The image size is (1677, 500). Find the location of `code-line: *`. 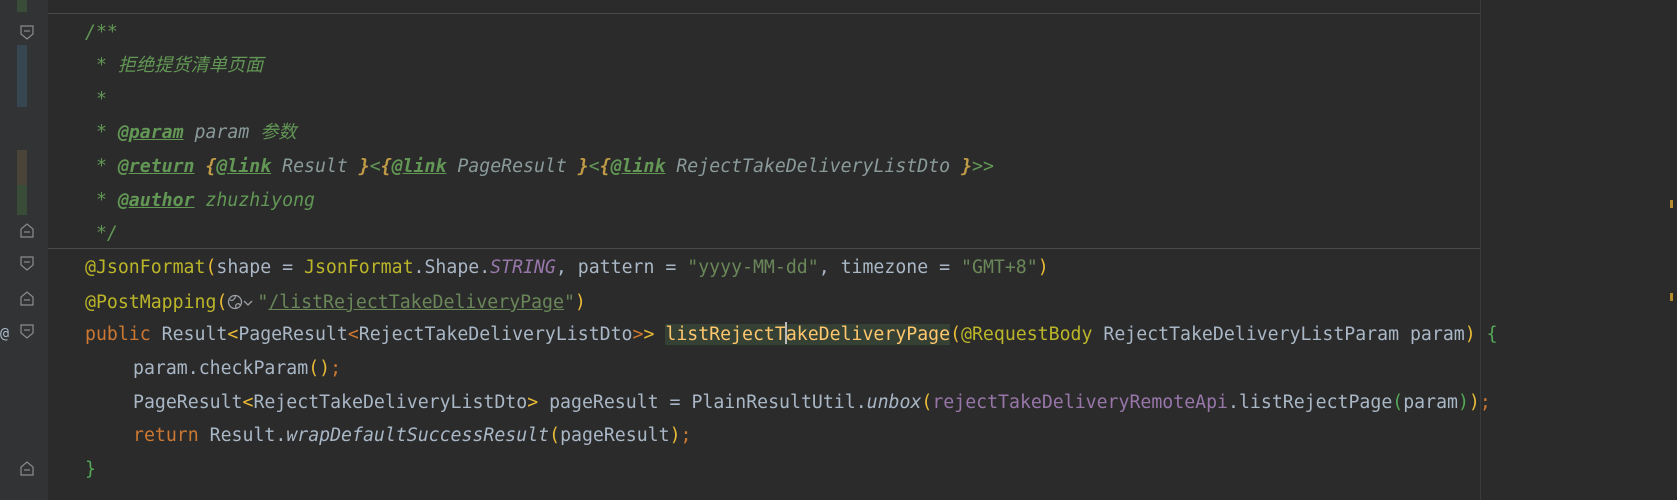

code-line: * is located at coordinates (96, 100).